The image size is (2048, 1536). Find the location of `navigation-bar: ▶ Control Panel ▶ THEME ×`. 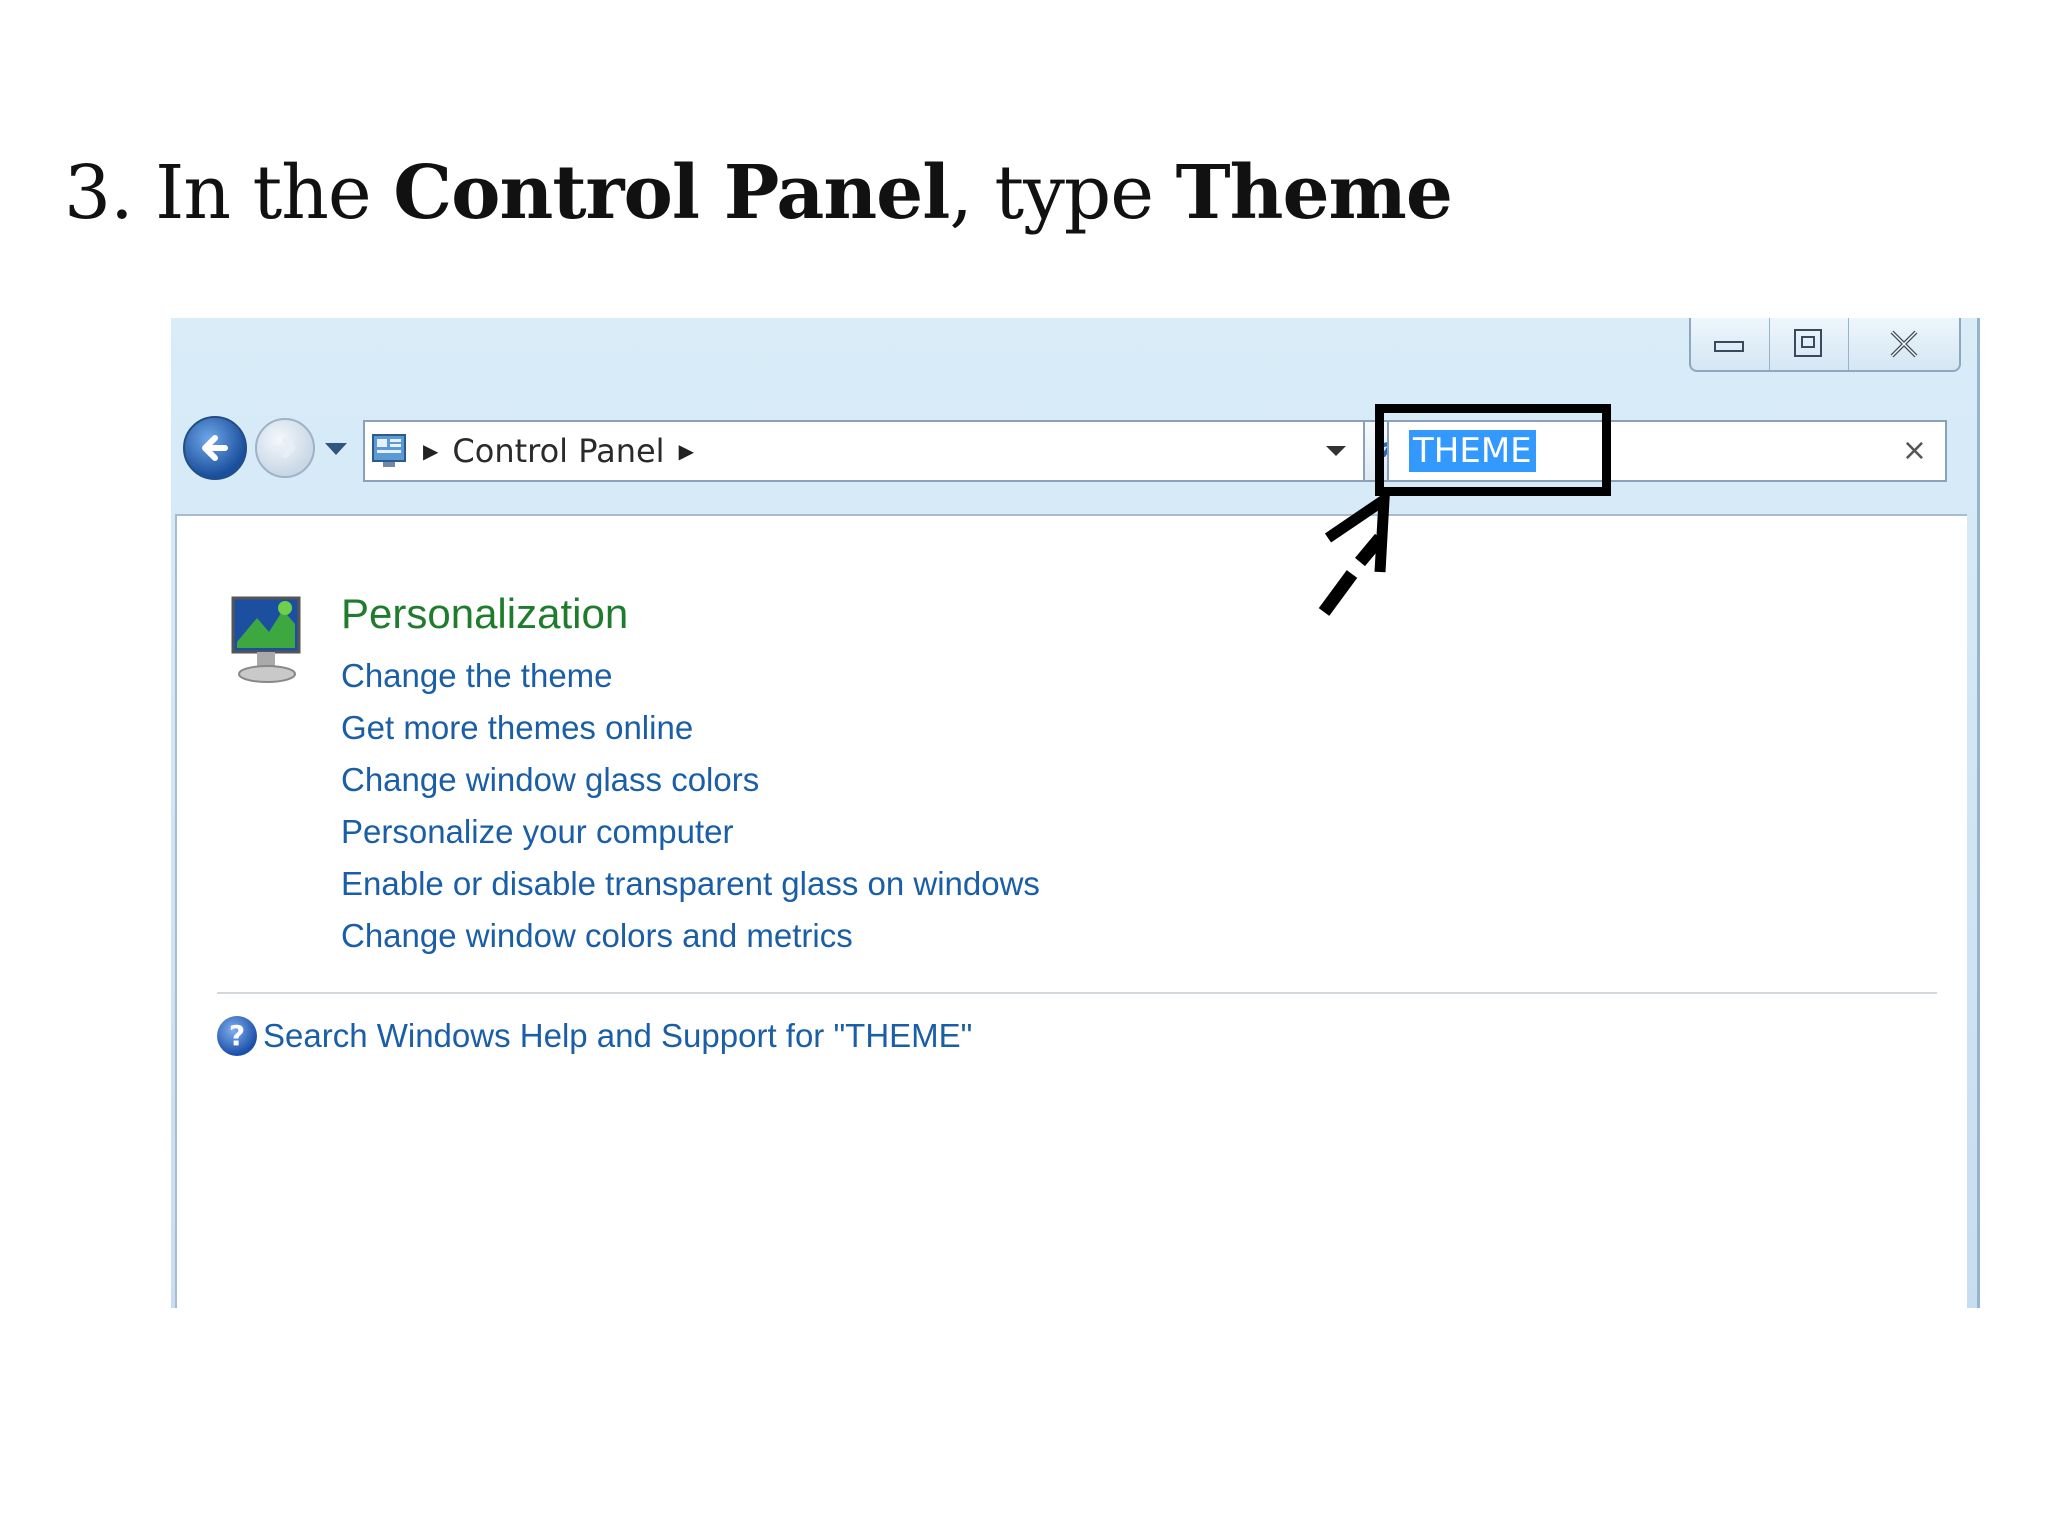

navigation-bar: ▶ Control Panel ▶ THEME × is located at coordinates (1078, 448).